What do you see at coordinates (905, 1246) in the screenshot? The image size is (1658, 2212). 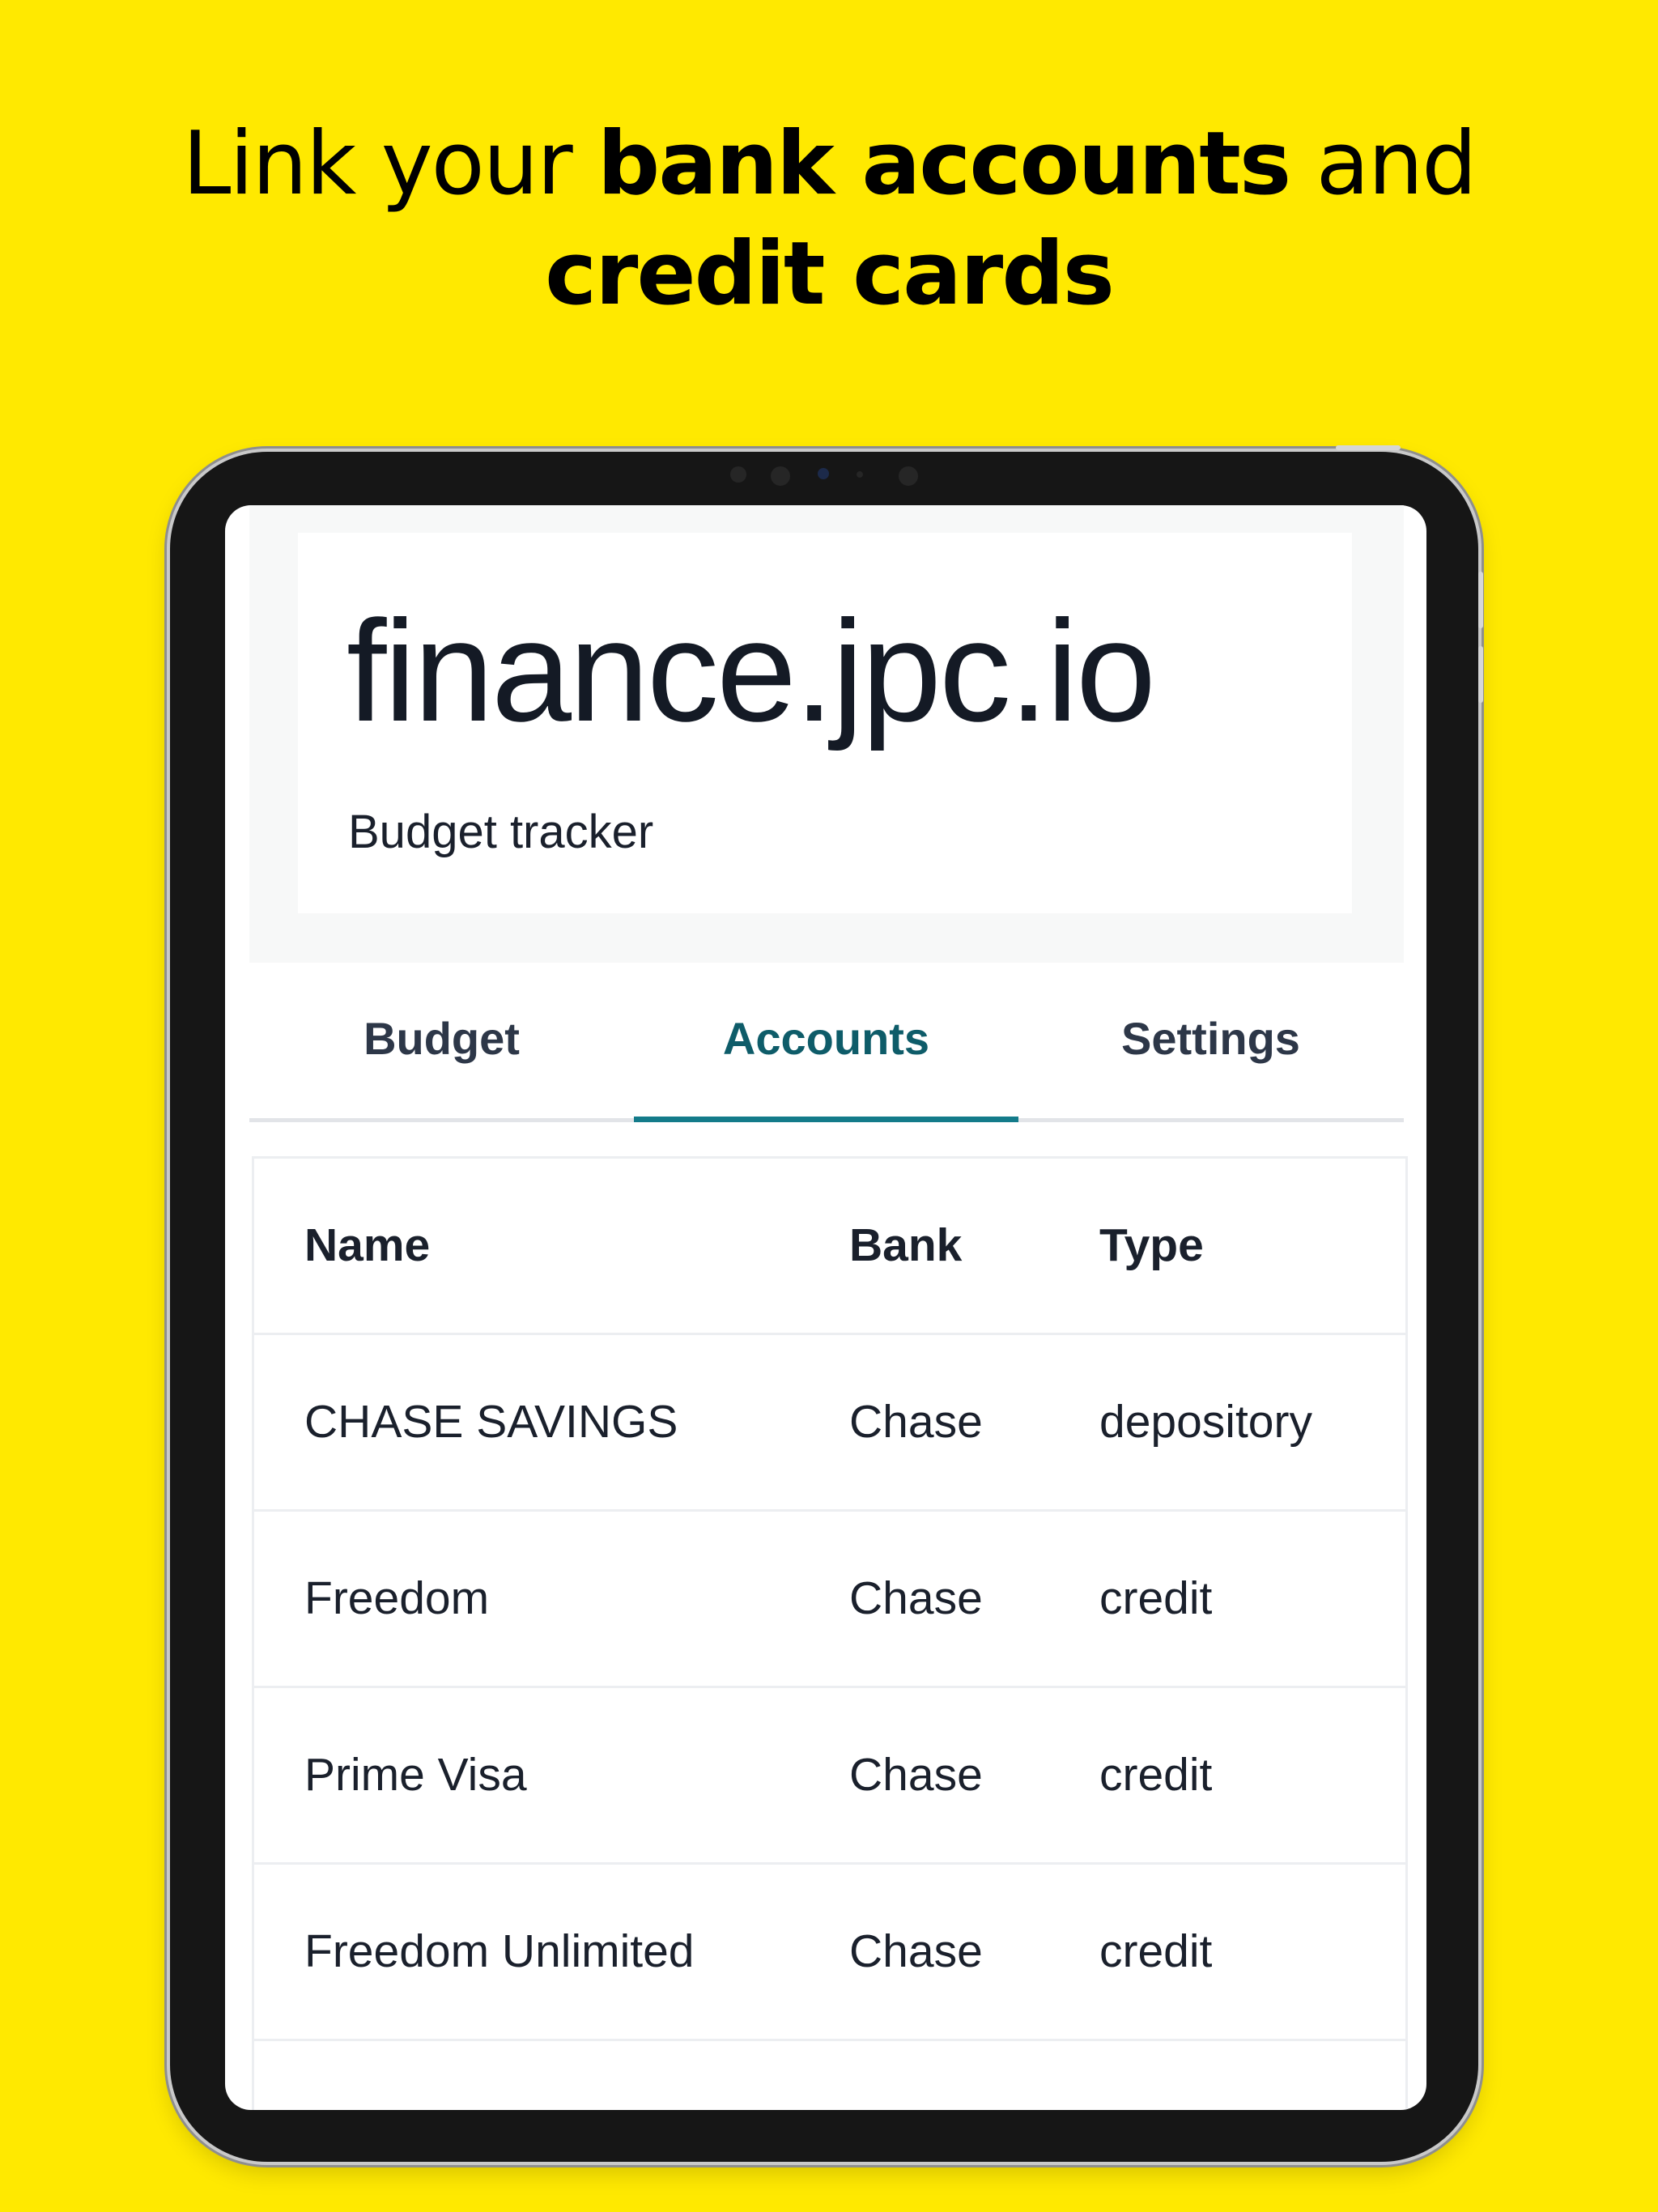 I see `column-header-bank: Bank` at bounding box center [905, 1246].